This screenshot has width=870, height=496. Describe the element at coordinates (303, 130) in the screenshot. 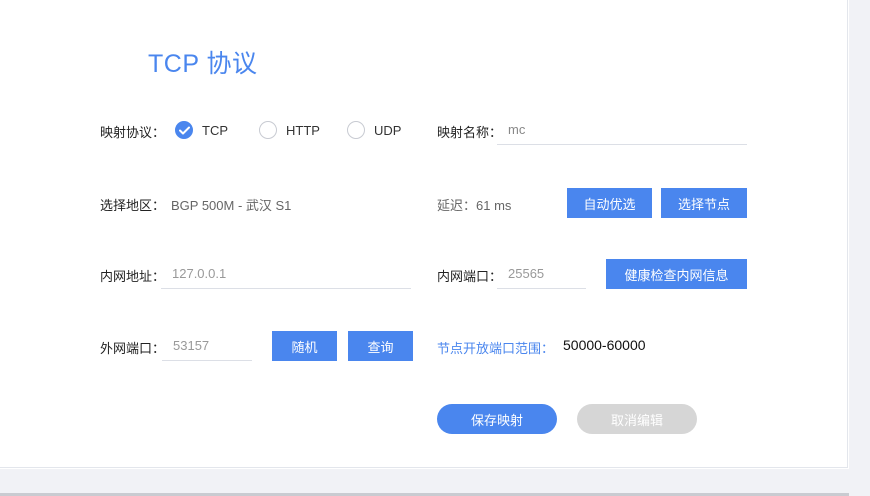

I see `radio-http-label: HTTP` at that location.